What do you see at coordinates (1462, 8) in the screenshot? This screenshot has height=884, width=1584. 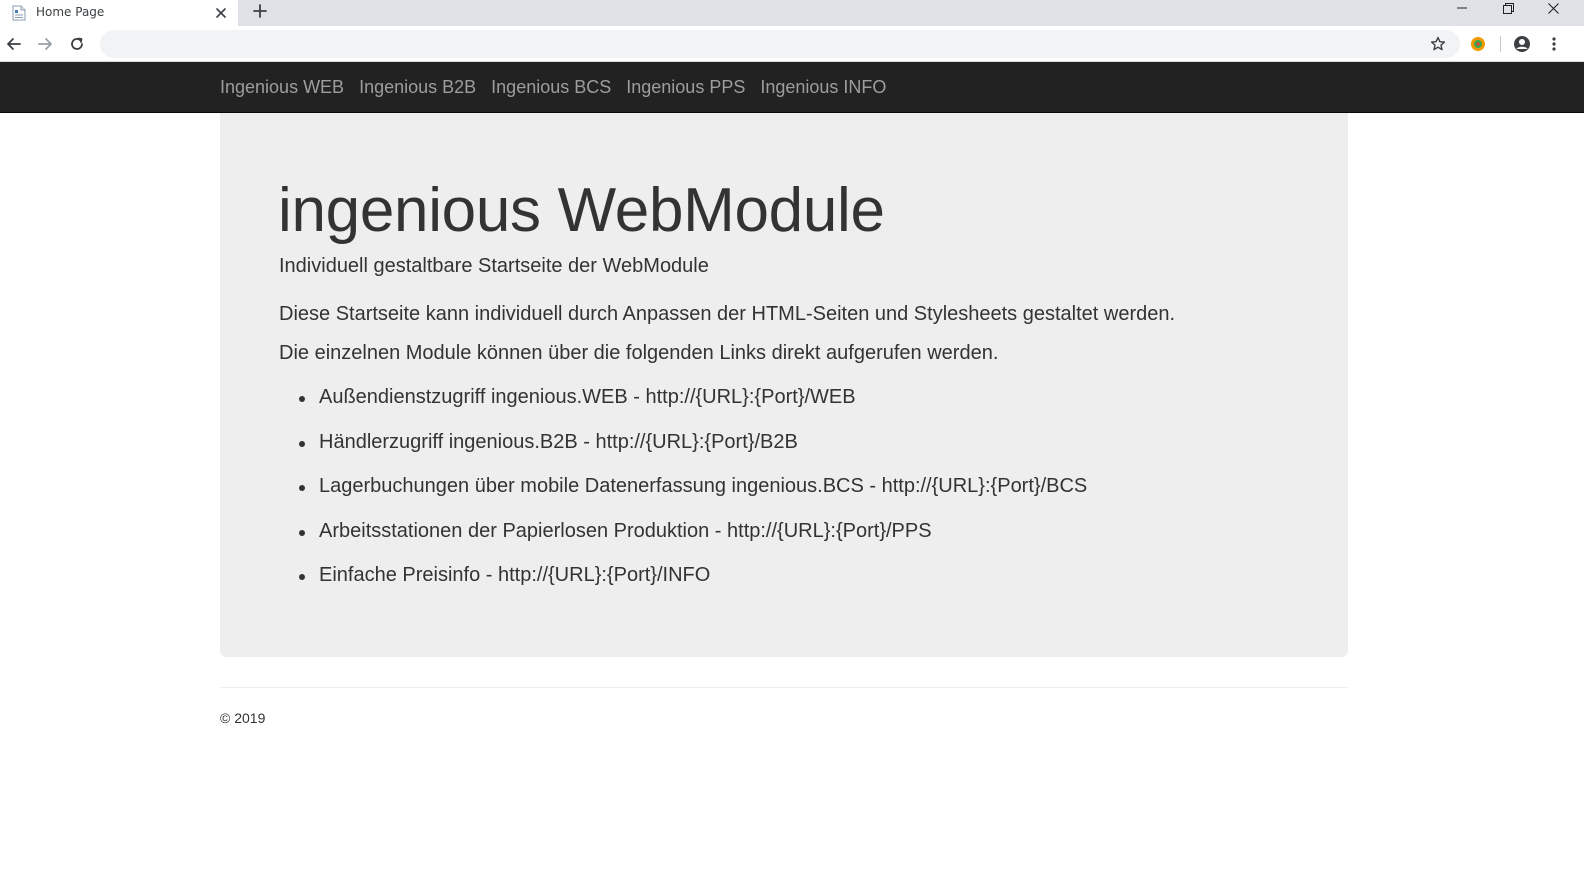 I see `minimize-icon` at bounding box center [1462, 8].